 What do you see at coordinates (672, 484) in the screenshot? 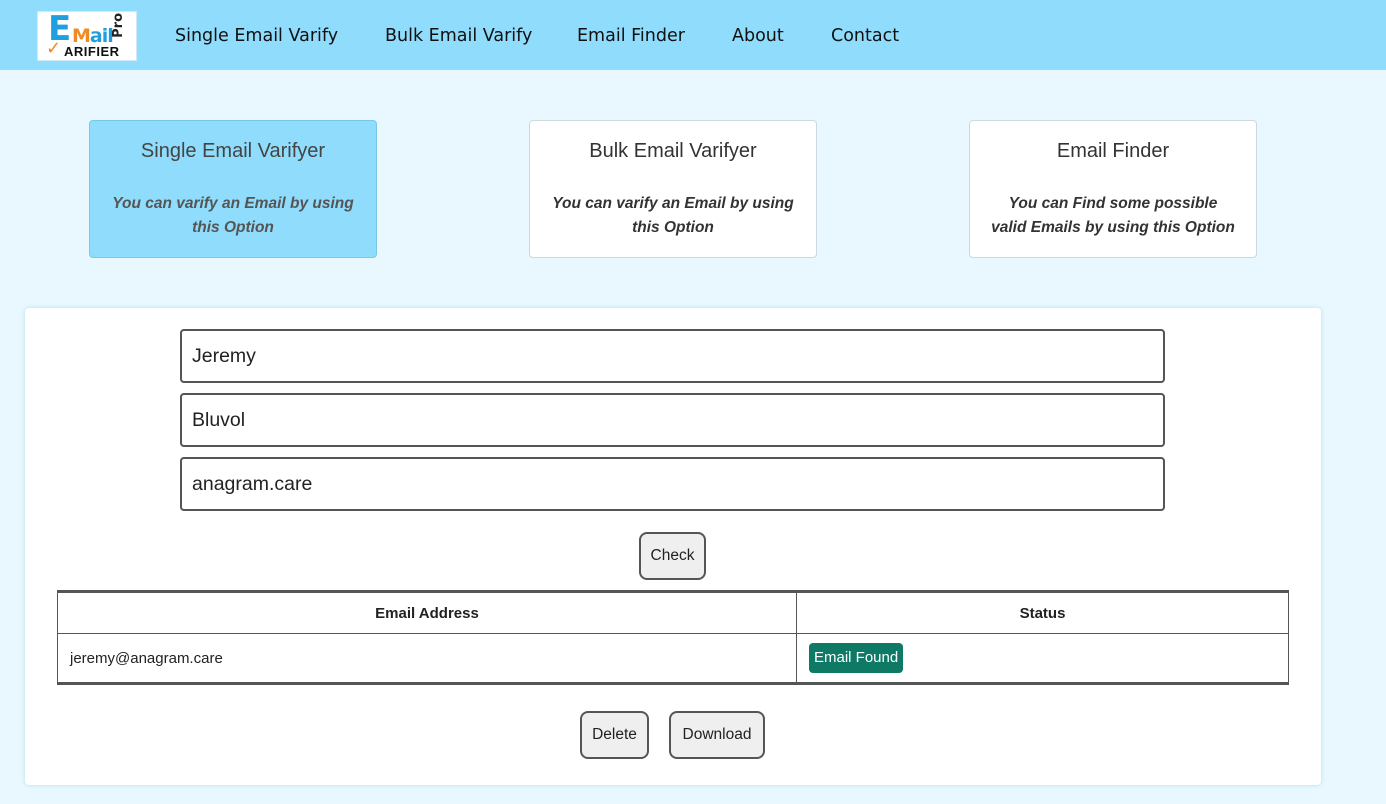
I see `domain-input` at bounding box center [672, 484].